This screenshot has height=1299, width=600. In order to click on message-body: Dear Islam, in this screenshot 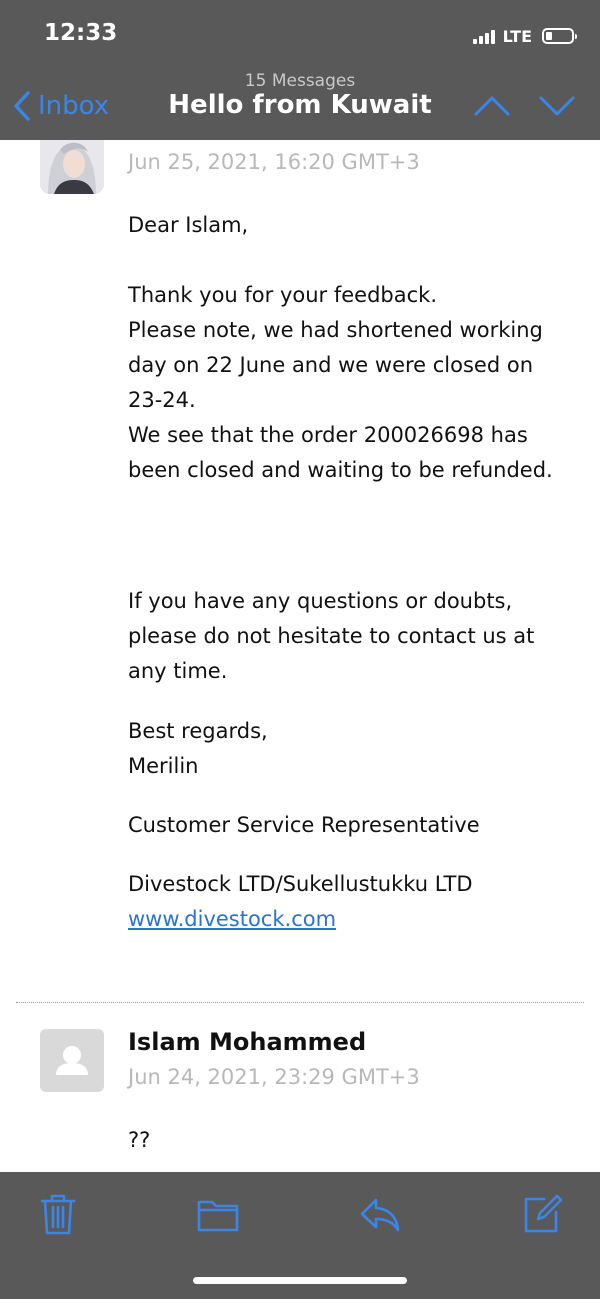, I will do `click(358, 225)`.